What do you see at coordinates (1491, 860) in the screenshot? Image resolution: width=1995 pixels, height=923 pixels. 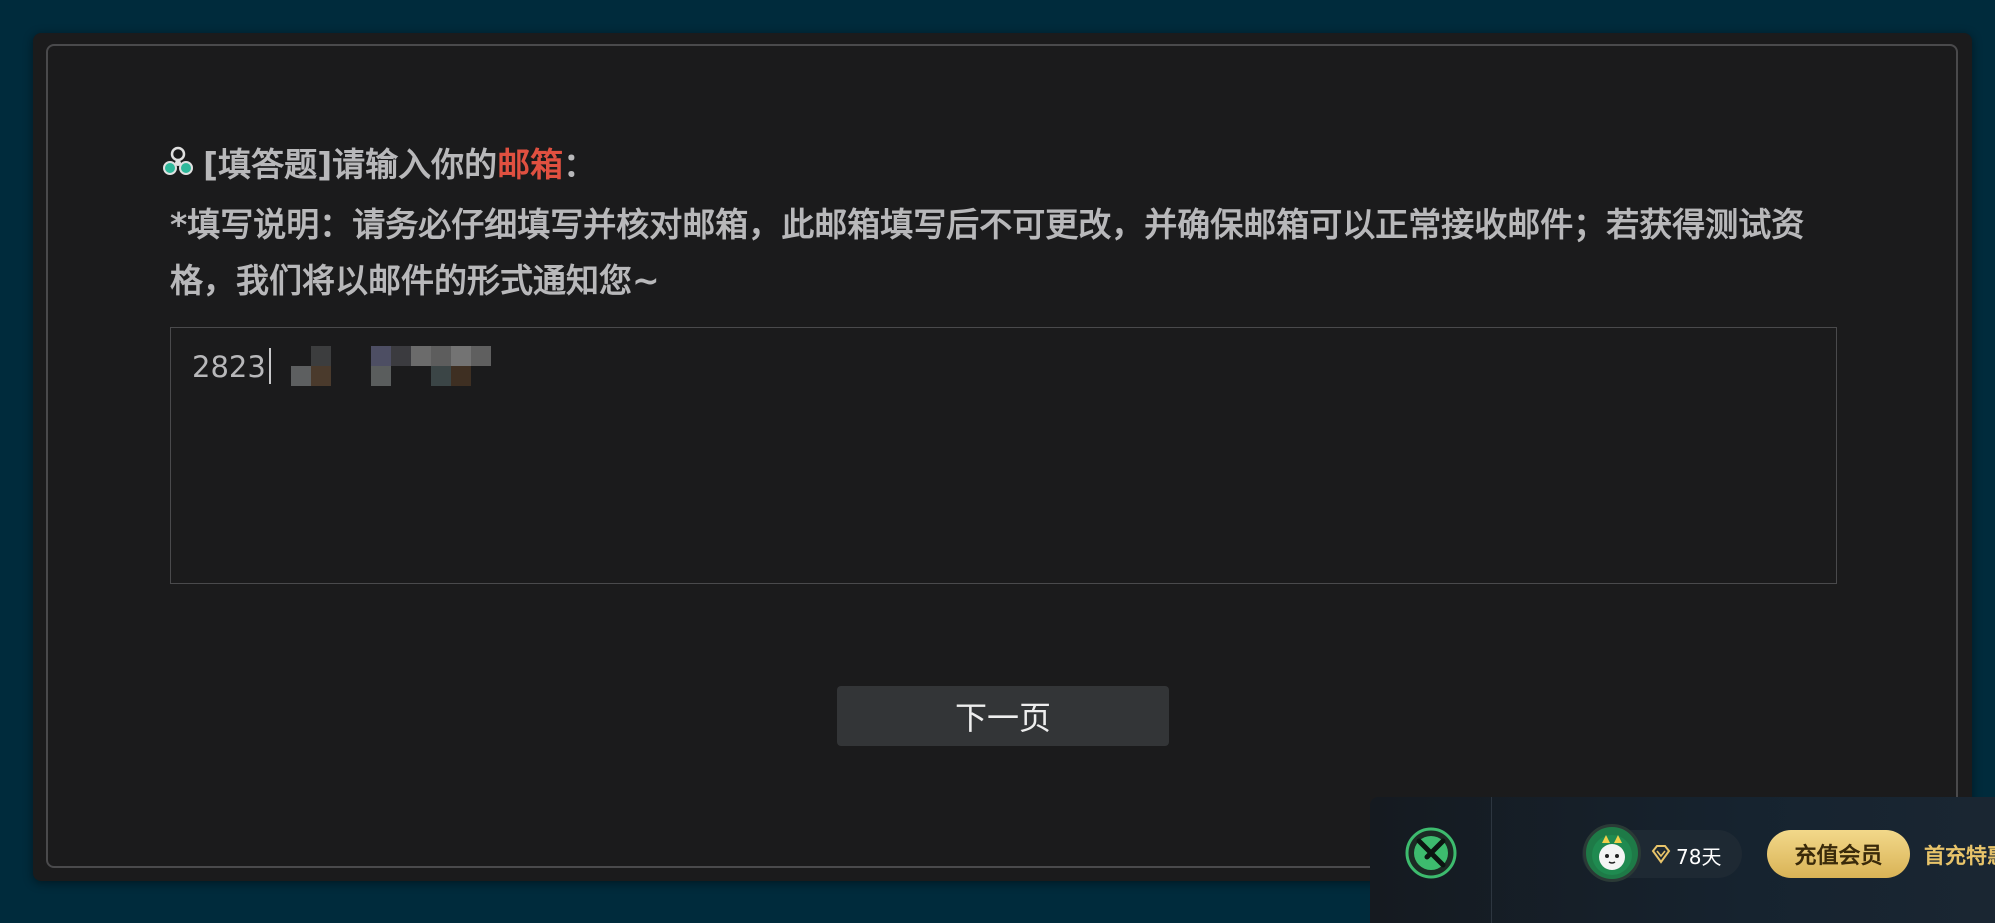 I see `bar-divider` at bounding box center [1491, 860].